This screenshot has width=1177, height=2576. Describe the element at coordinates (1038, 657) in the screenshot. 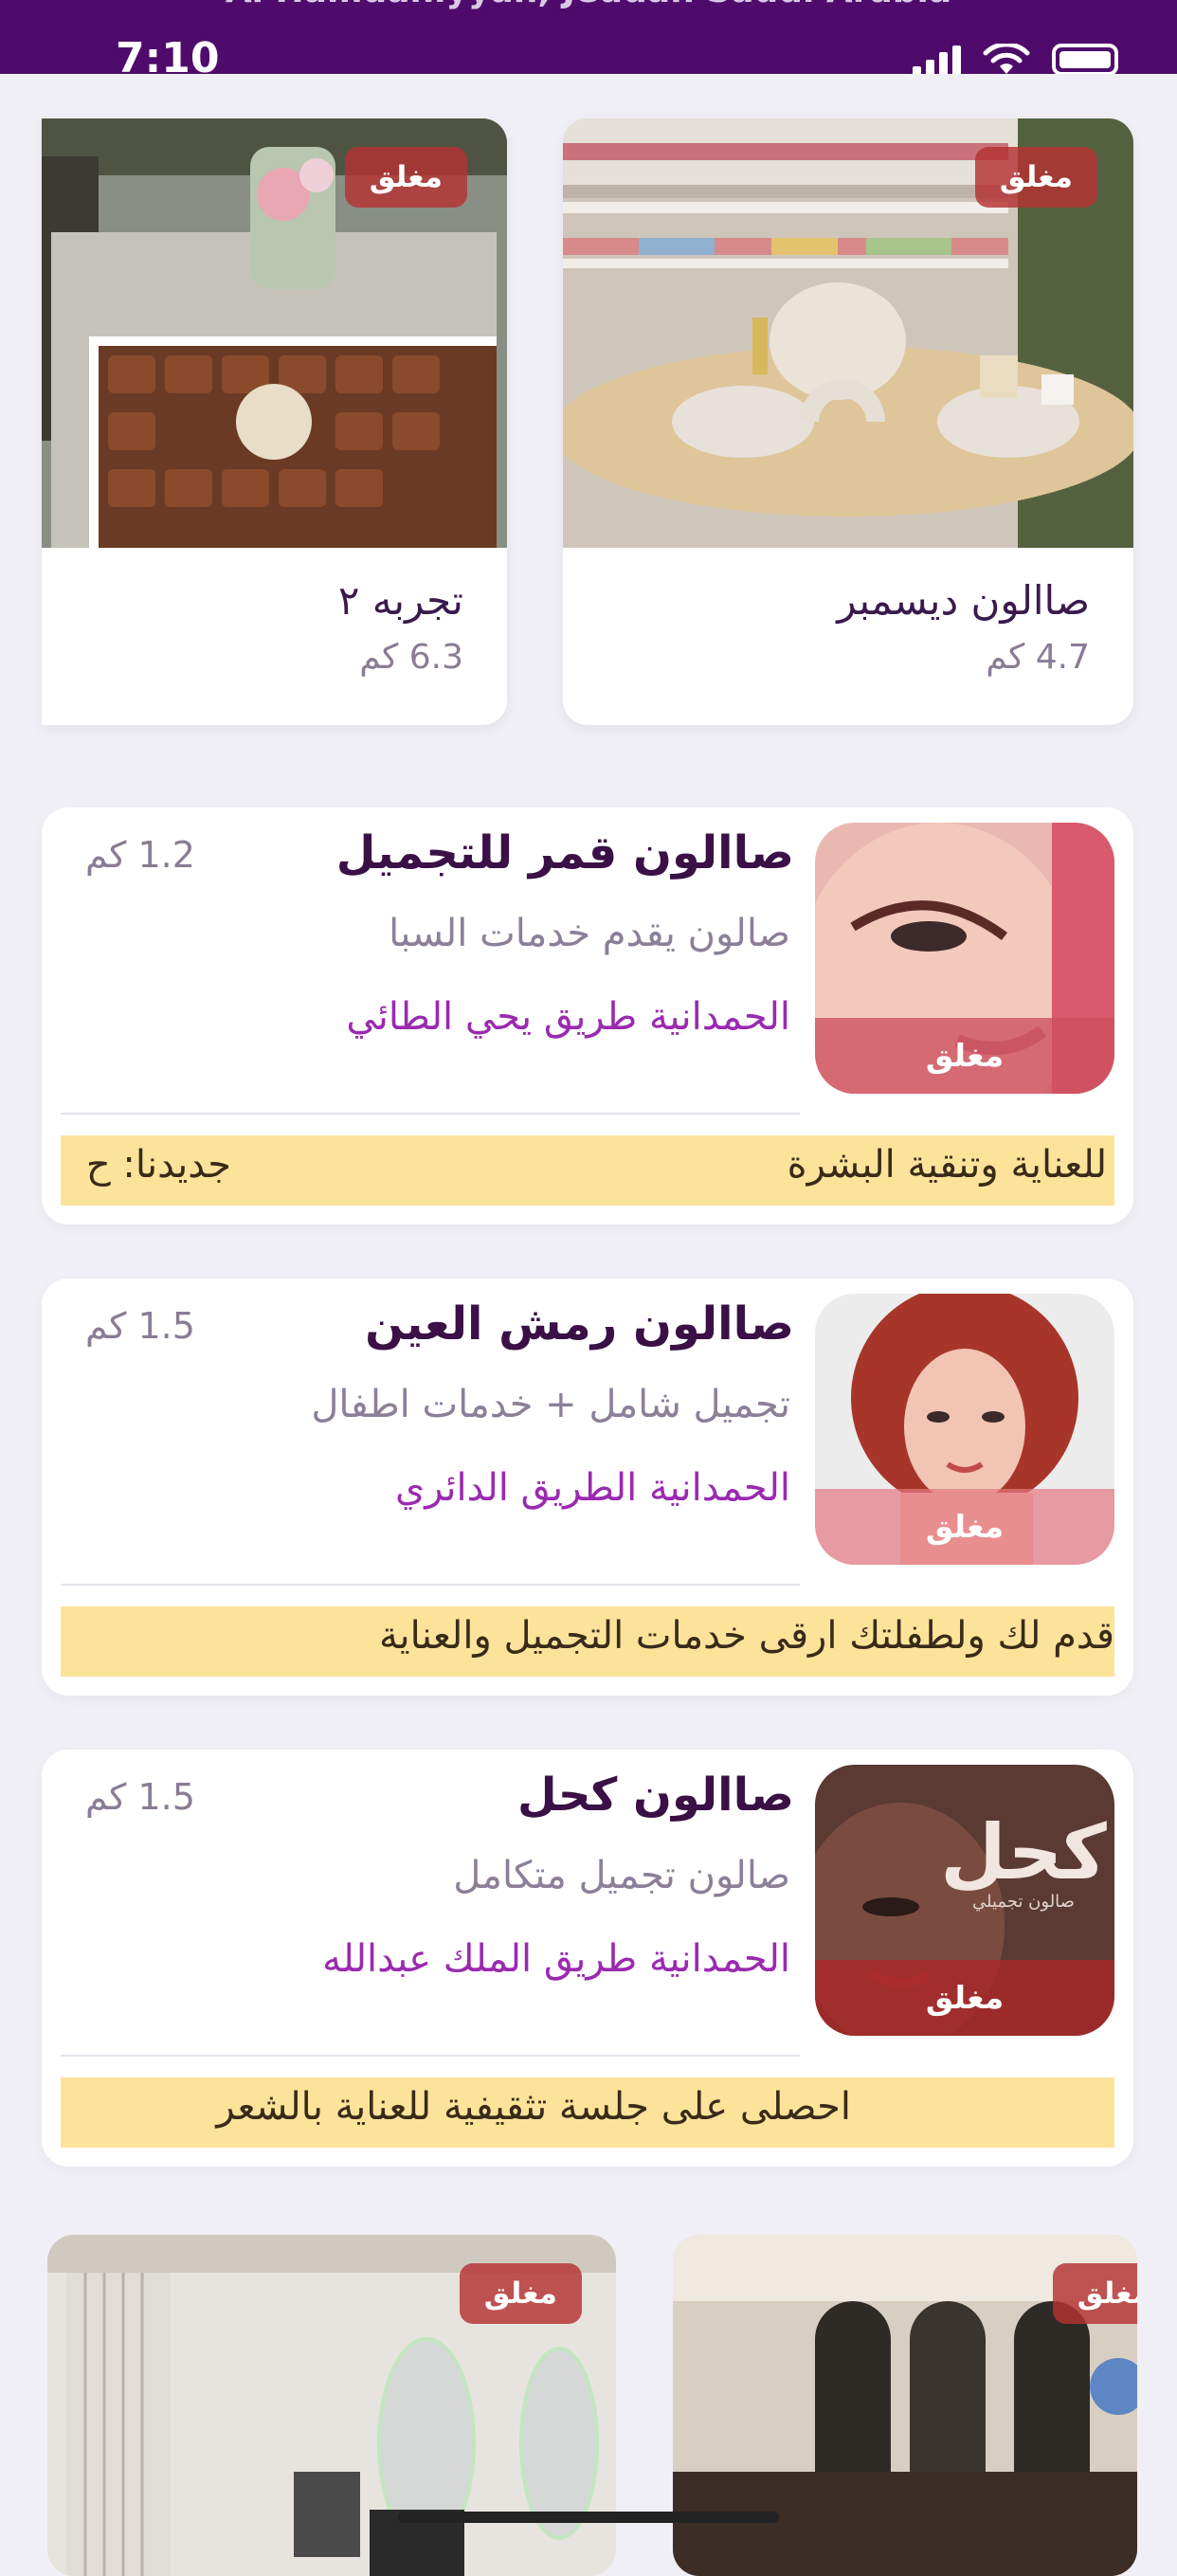

I see `salon-distance: 4.7 كم` at that location.